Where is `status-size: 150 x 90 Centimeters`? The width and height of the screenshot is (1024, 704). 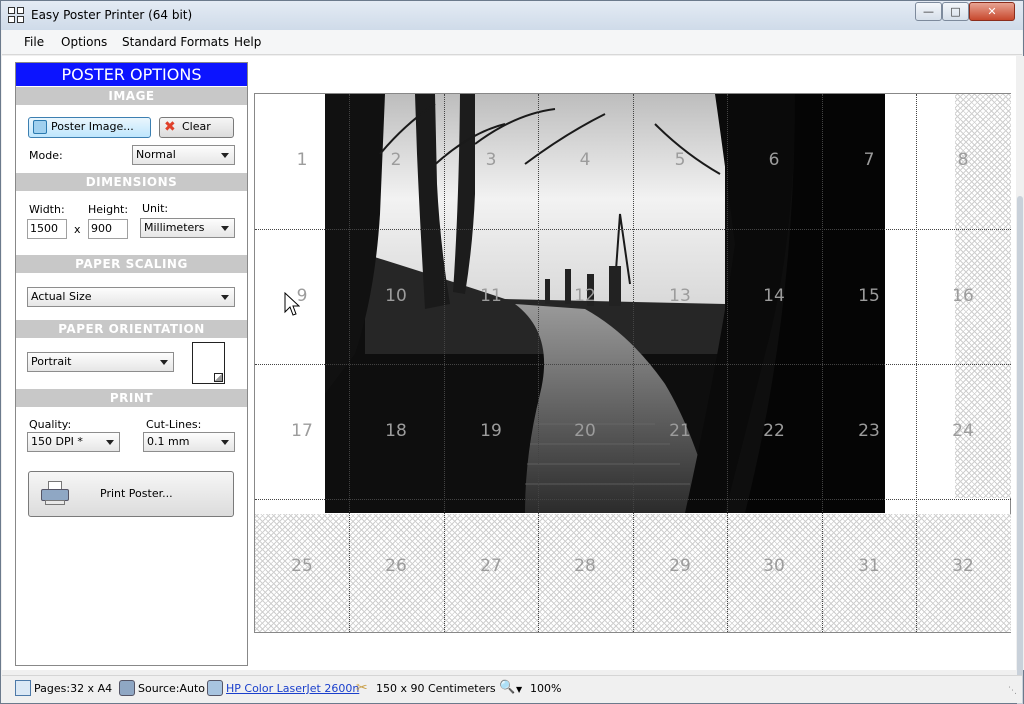 status-size: 150 x 90 Centimeters is located at coordinates (436, 688).